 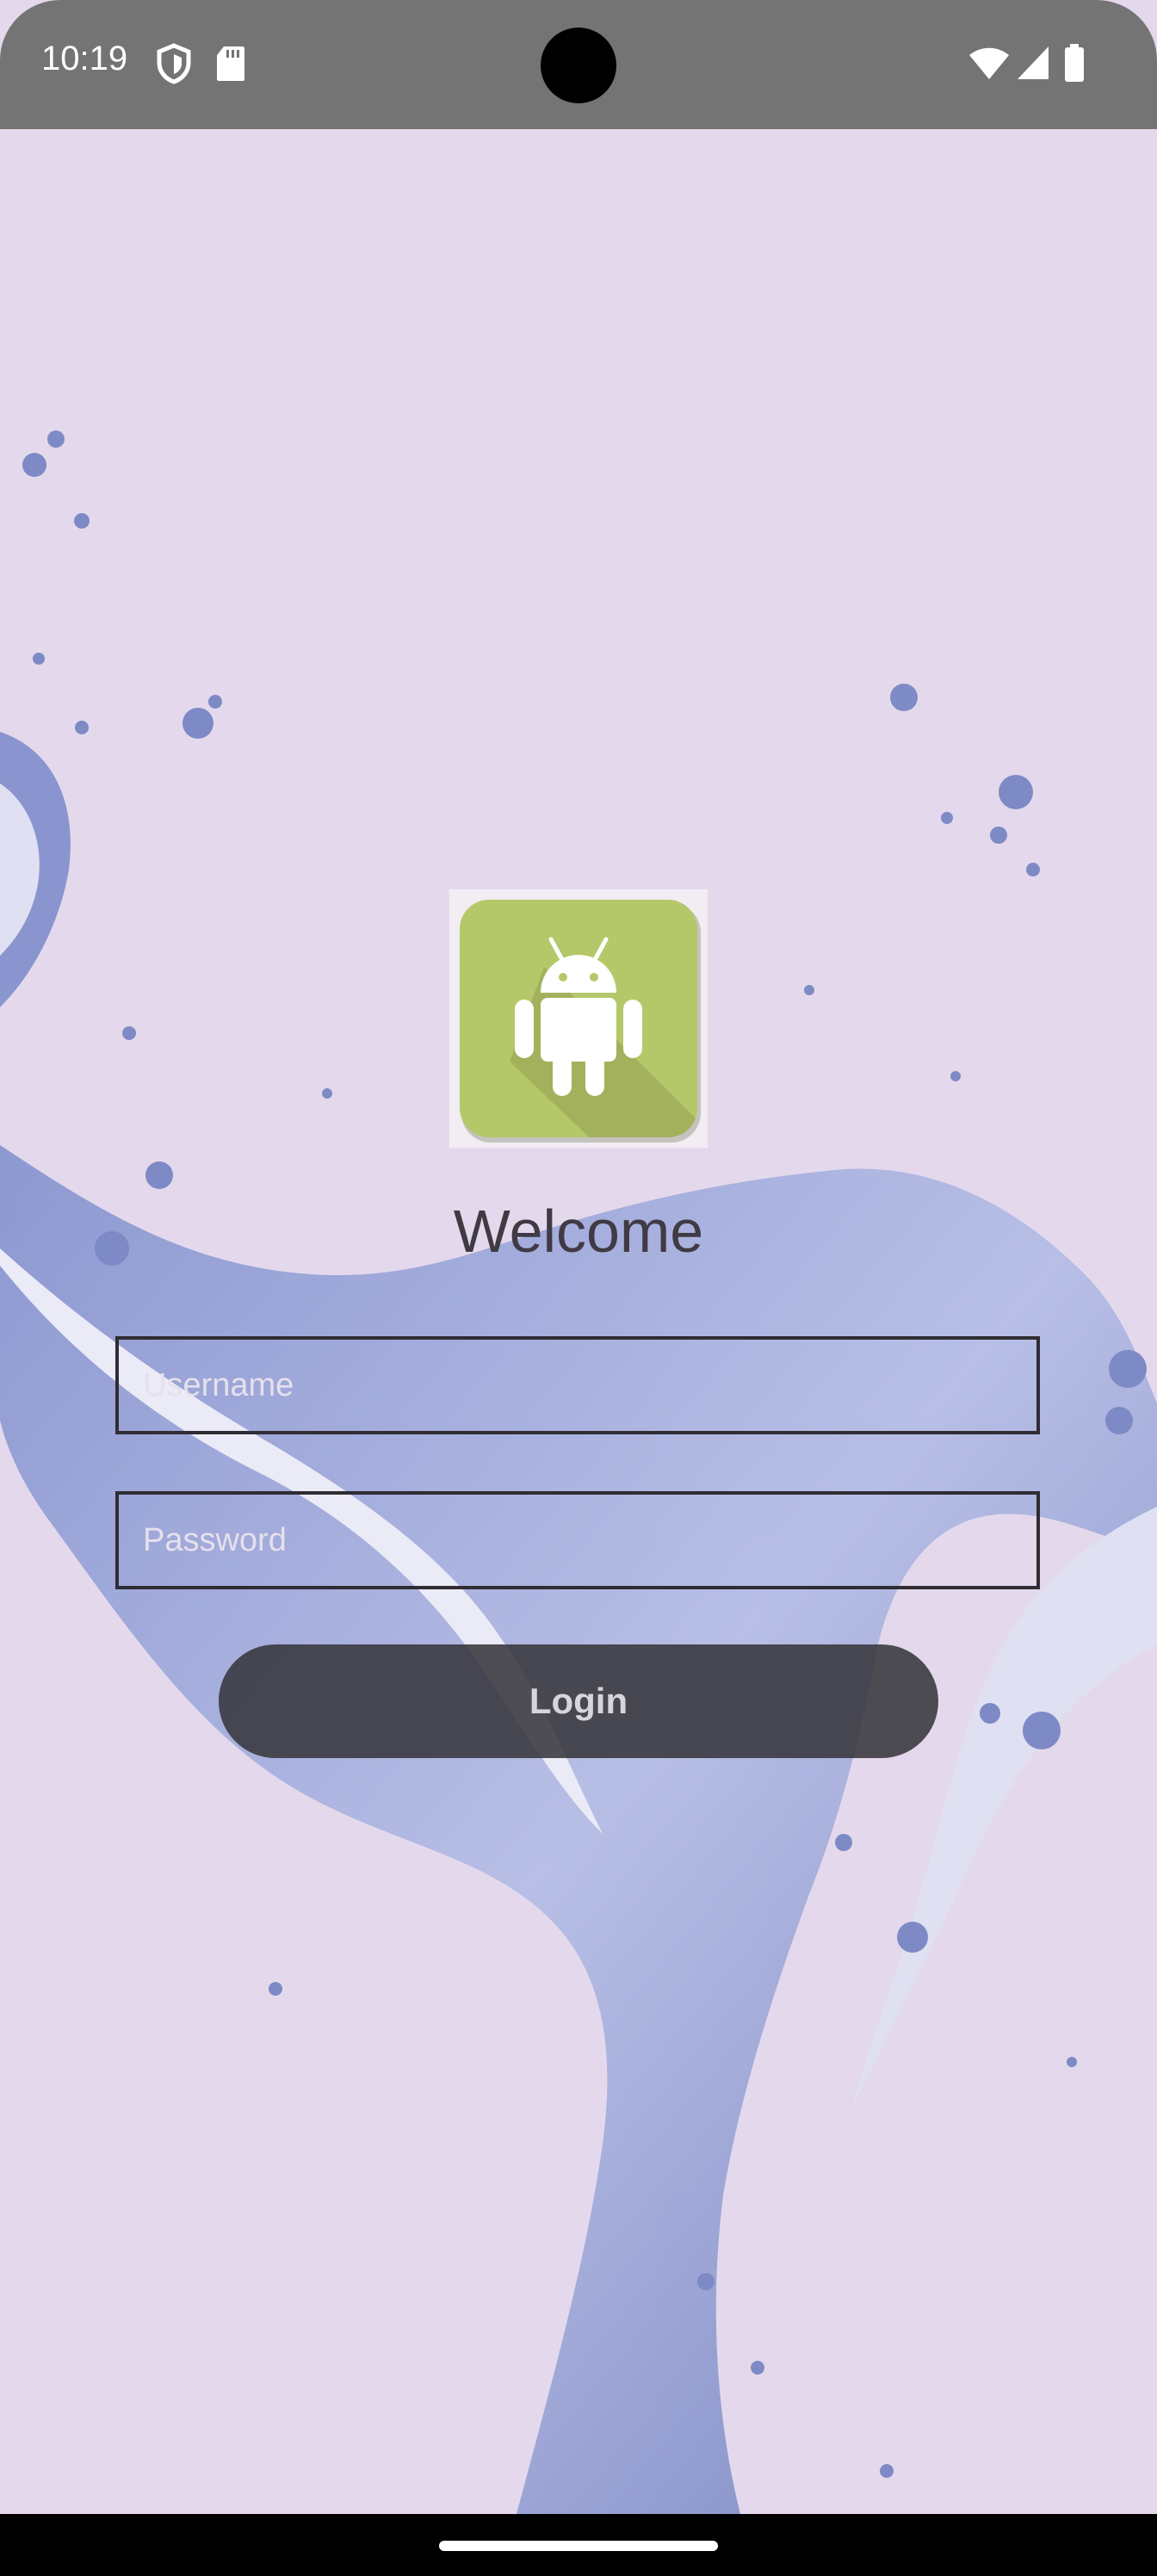 What do you see at coordinates (231, 66) in the screenshot?
I see `sd-card-icon` at bounding box center [231, 66].